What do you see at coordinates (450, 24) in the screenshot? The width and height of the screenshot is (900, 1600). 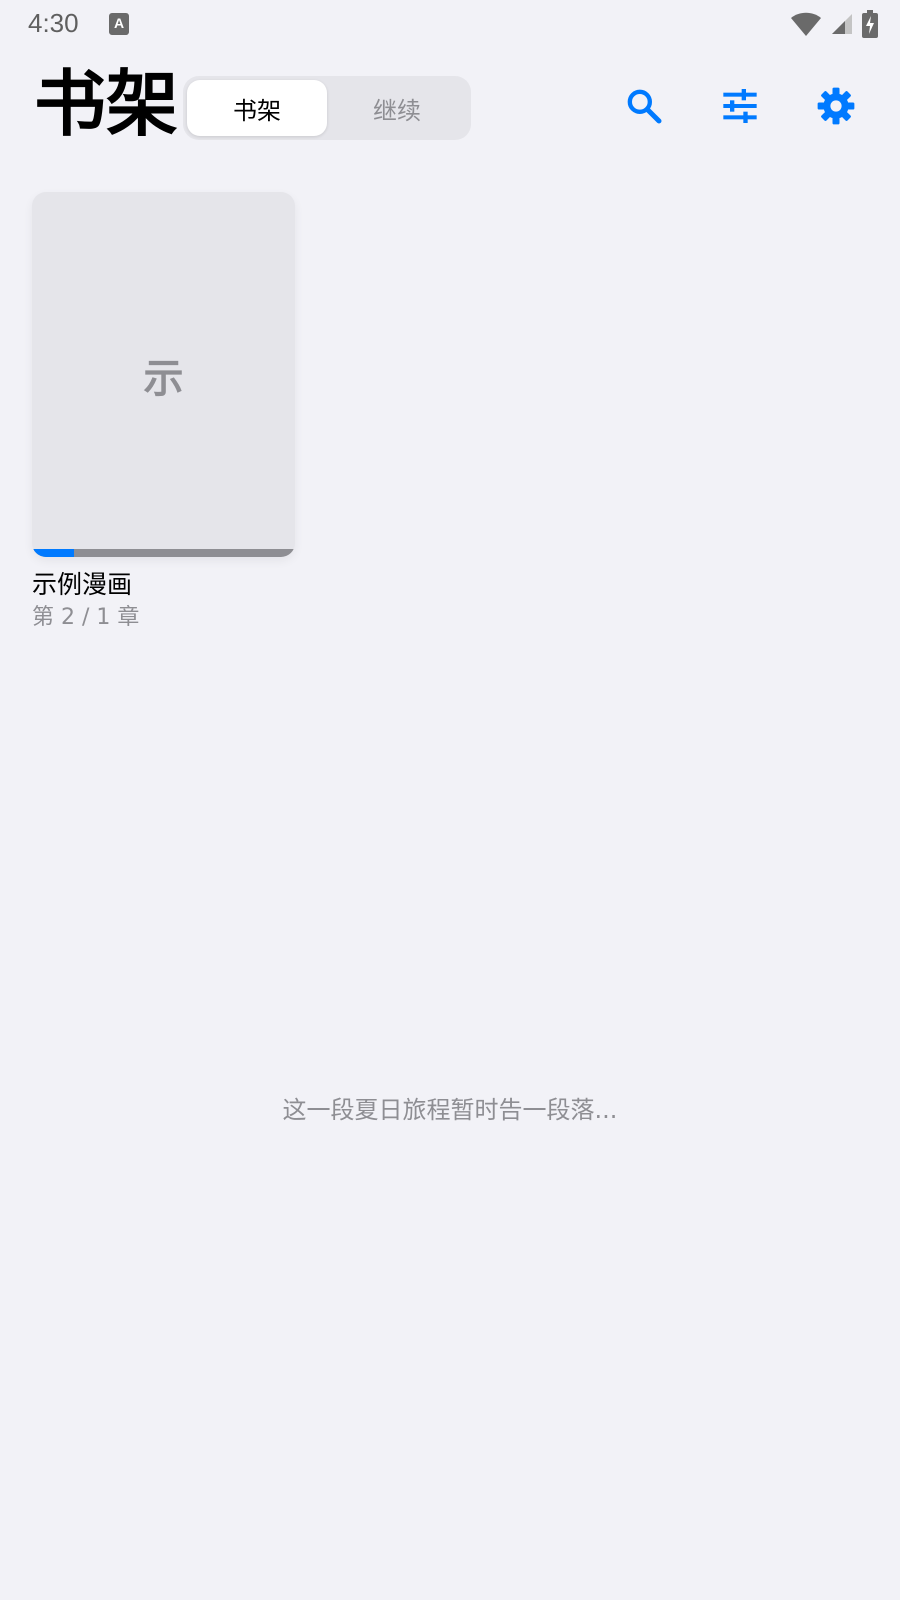 I see `status-bar: 4:30 A` at bounding box center [450, 24].